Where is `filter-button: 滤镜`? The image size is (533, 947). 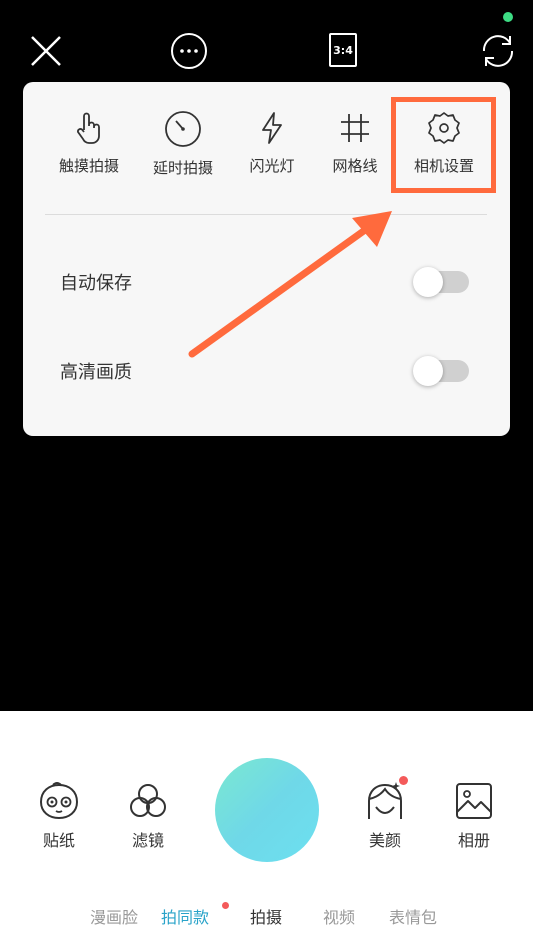
filter-button: 滤镜 is located at coordinates (148, 816).